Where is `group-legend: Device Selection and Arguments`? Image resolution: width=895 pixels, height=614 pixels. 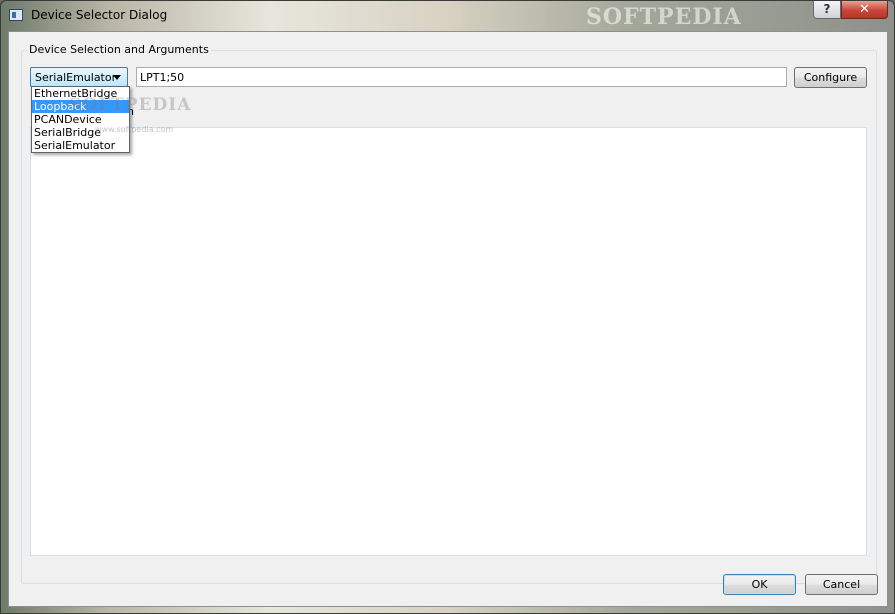
group-legend: Device Selection and Arguments is located at coordinates (119, 49).